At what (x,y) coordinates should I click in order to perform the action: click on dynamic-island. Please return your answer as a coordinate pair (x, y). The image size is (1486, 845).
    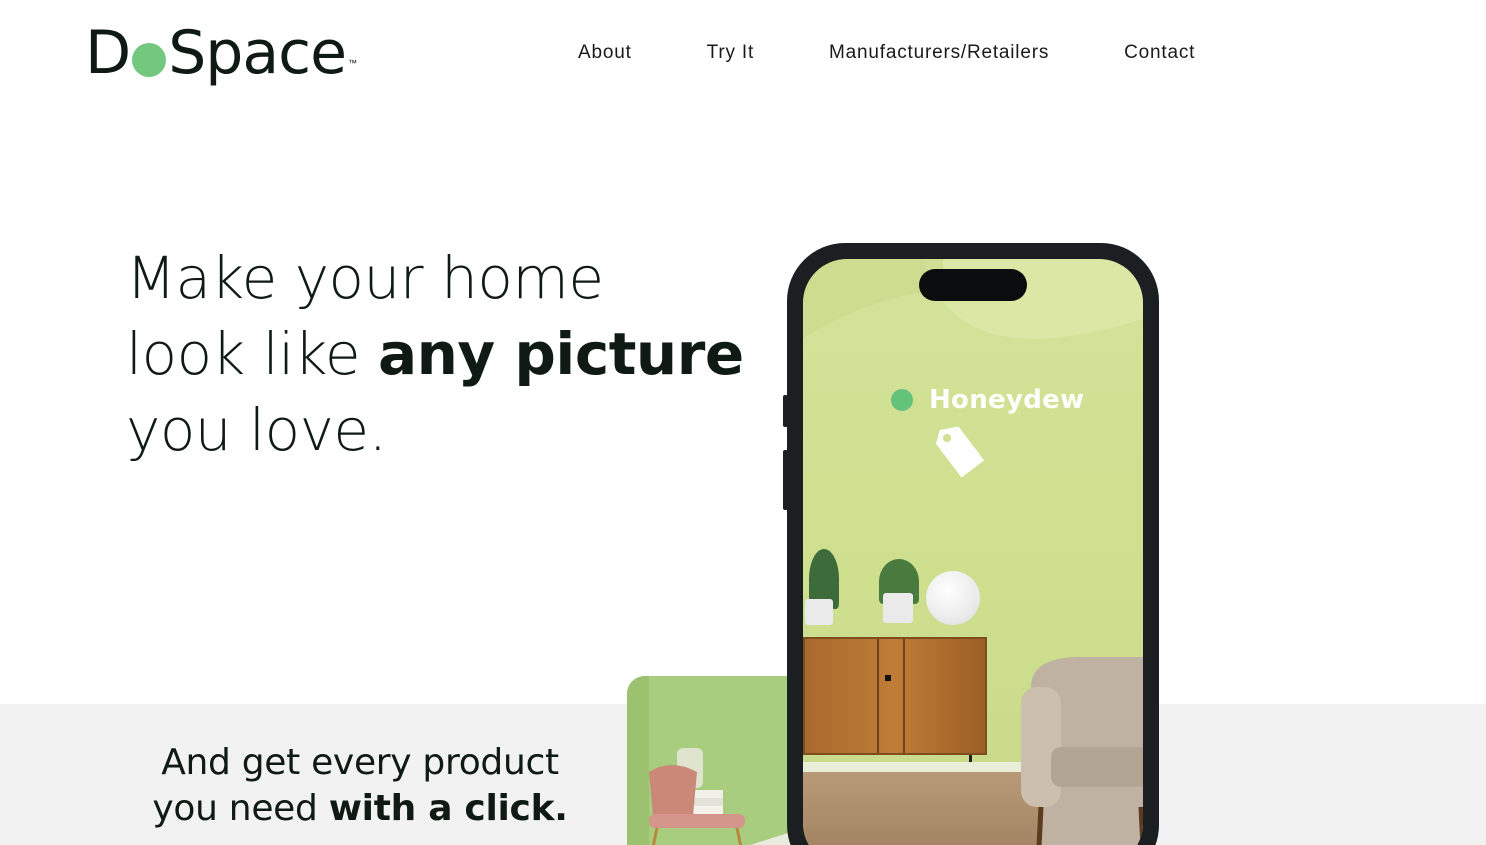
    Looking at the image, I should click on (973, 285).